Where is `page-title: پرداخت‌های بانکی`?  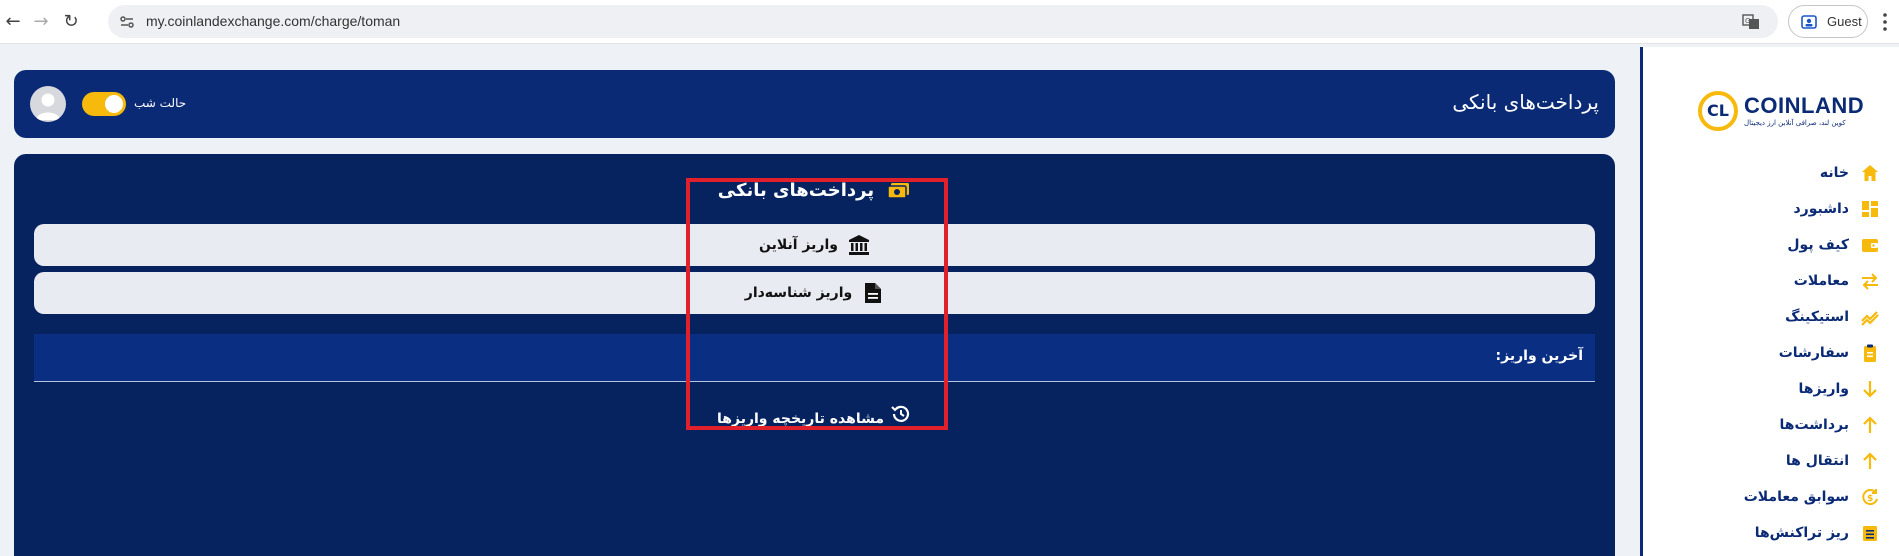
page-title: پرداخت‌های بانکی is located at coordinates (1525, 102).